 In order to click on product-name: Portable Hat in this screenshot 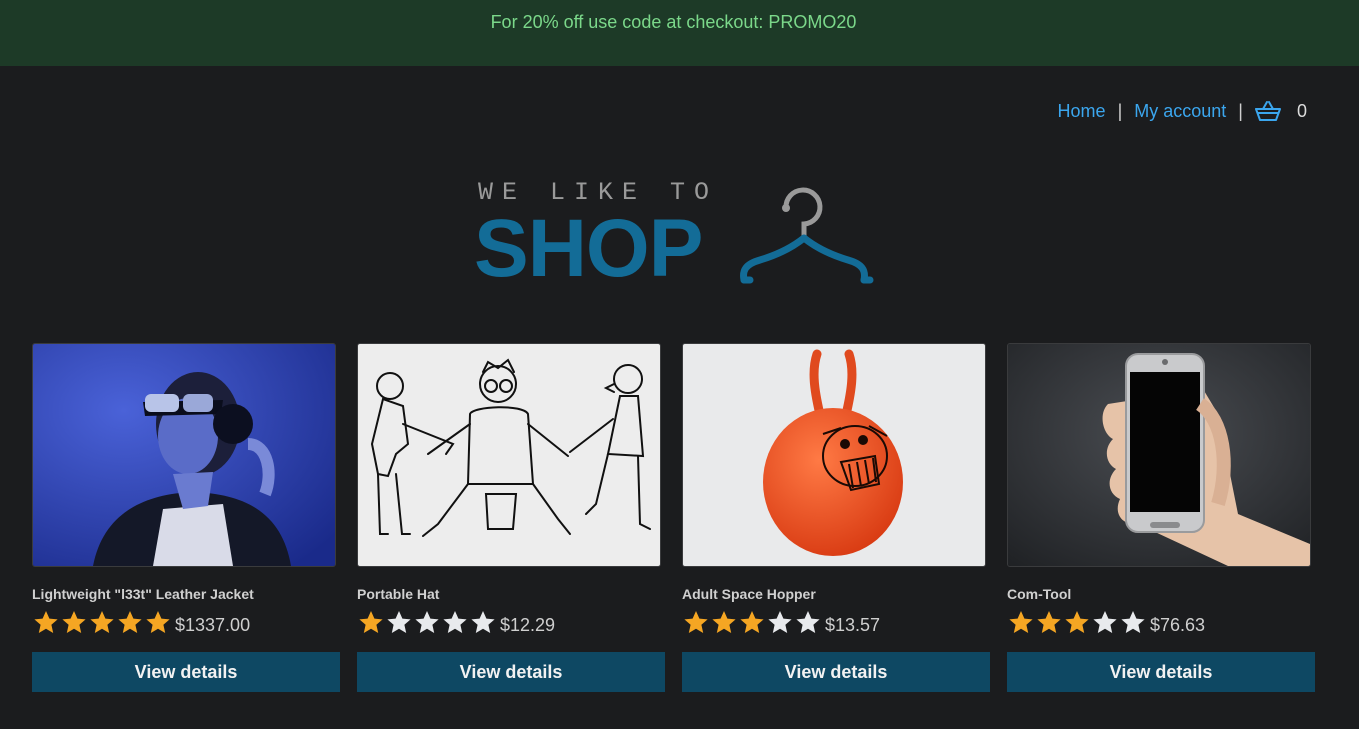, I will do `click(511, 595)`.